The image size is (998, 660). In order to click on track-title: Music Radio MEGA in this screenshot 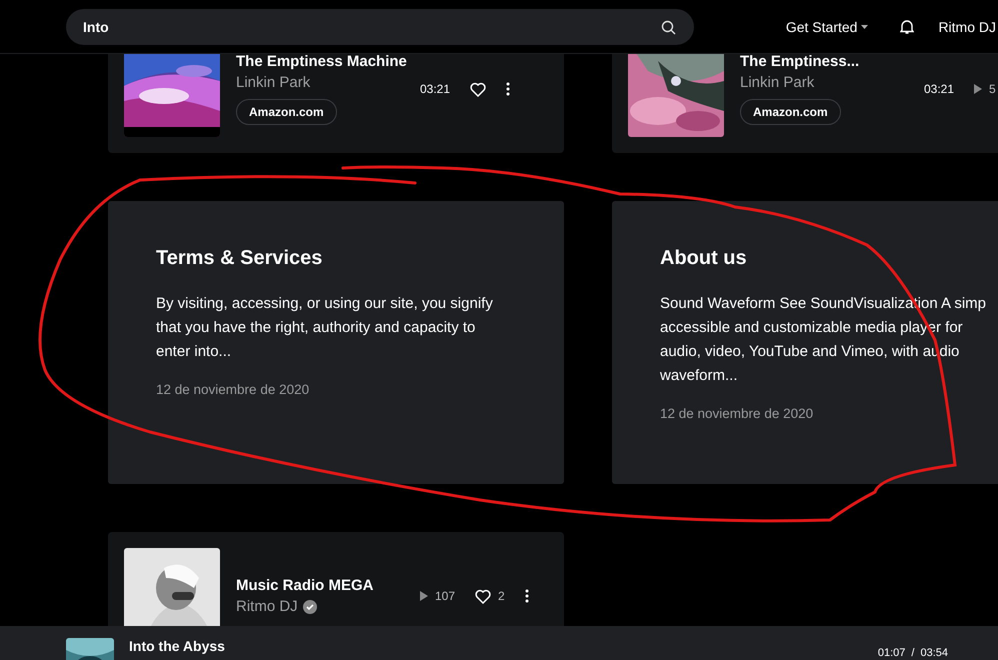, I will do `click(320, 585)`.